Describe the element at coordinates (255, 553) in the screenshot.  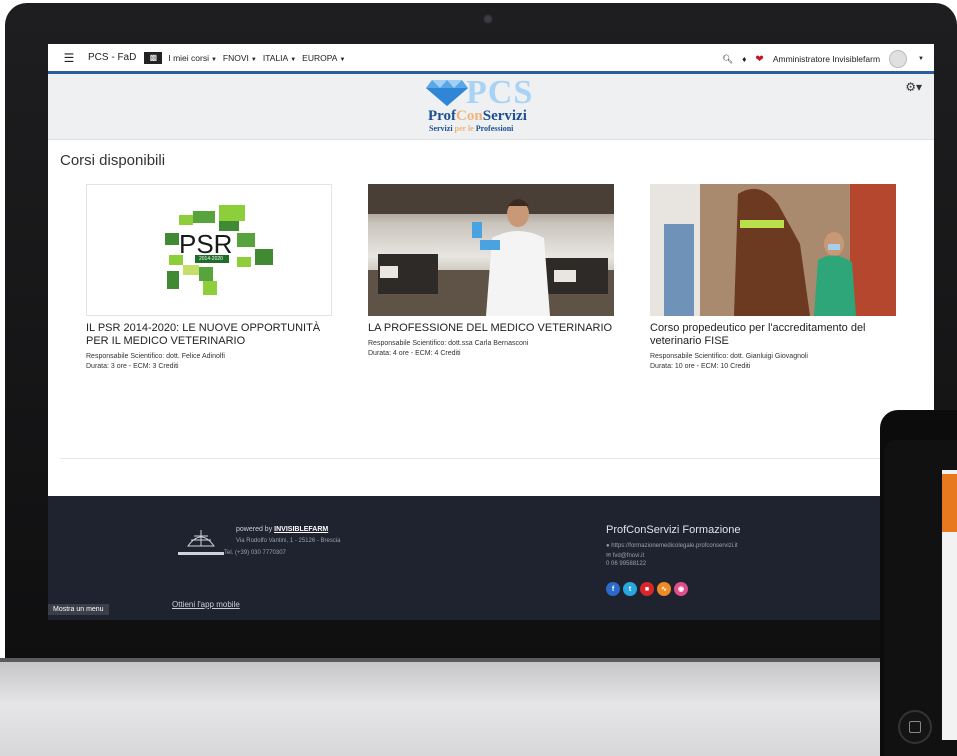
I see `footer-tel: Tel. (+39) 030 7770307` at that location.